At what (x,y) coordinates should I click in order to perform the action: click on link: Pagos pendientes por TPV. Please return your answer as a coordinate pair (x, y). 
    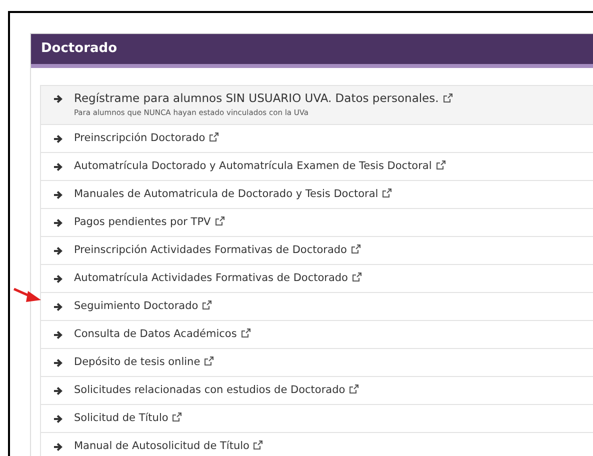
    Looking at the image, I should click on (142, 222).